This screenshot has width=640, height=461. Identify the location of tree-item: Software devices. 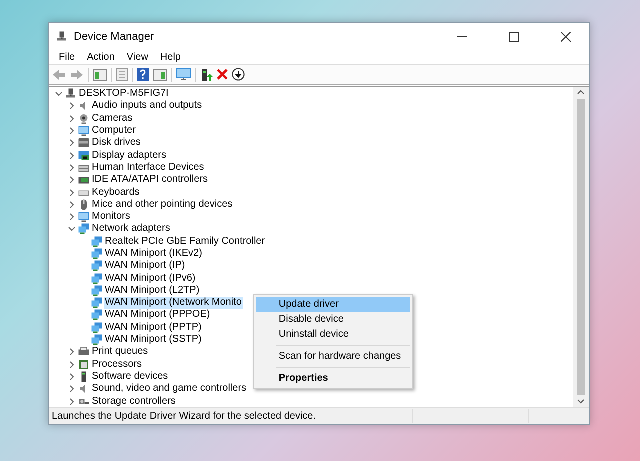
(130, 376).